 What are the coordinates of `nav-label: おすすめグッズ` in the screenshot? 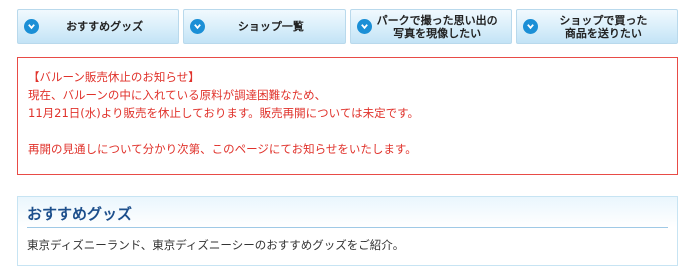 It's located at (105, 26).